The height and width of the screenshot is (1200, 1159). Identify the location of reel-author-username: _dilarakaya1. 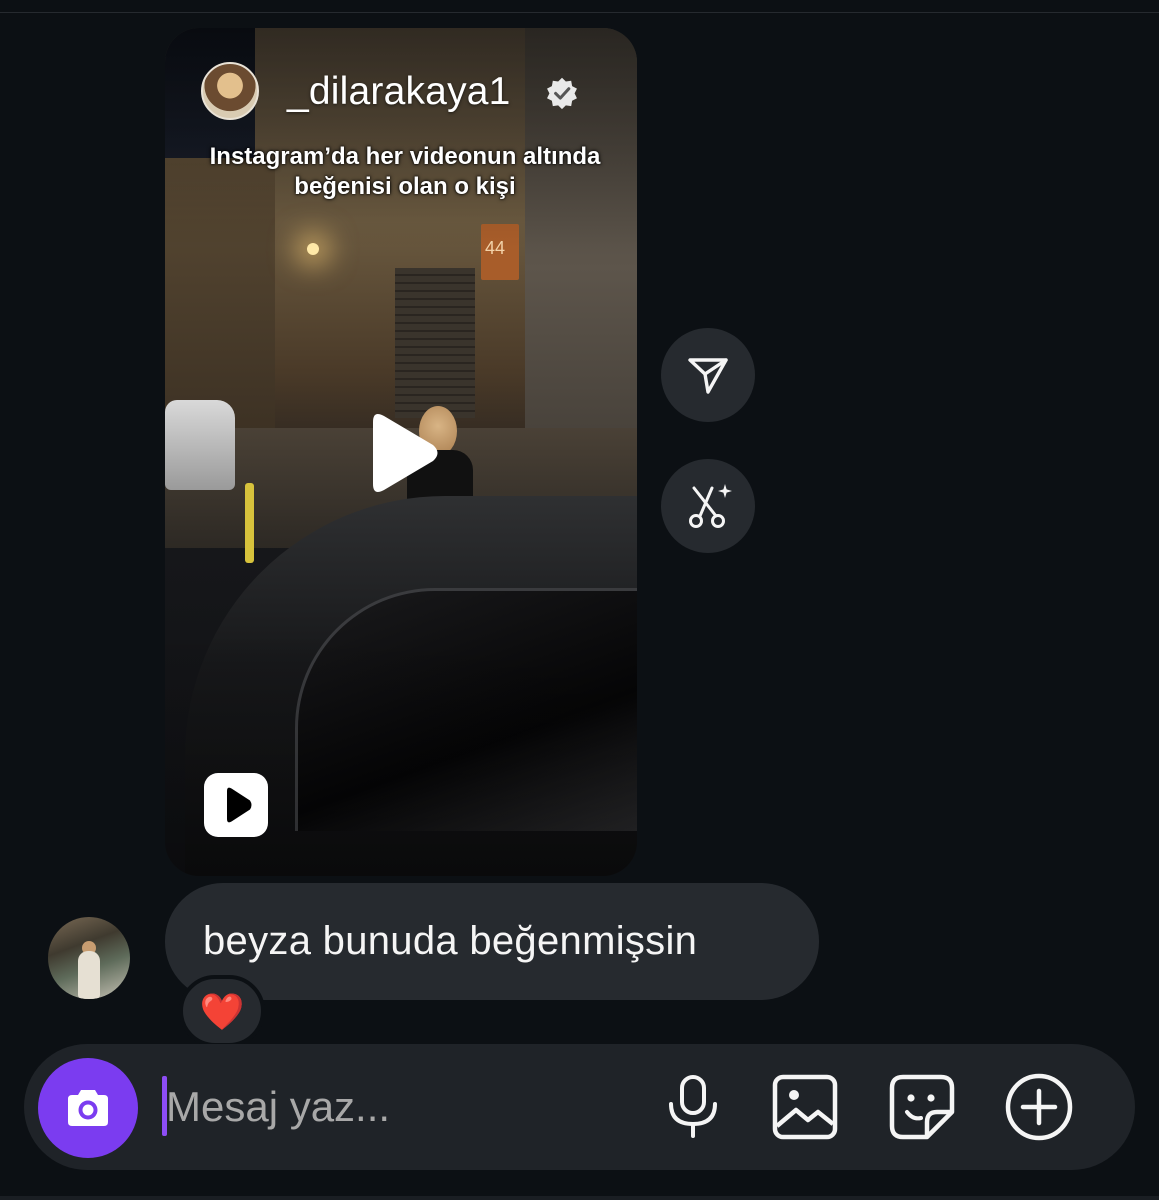
(399, 92).